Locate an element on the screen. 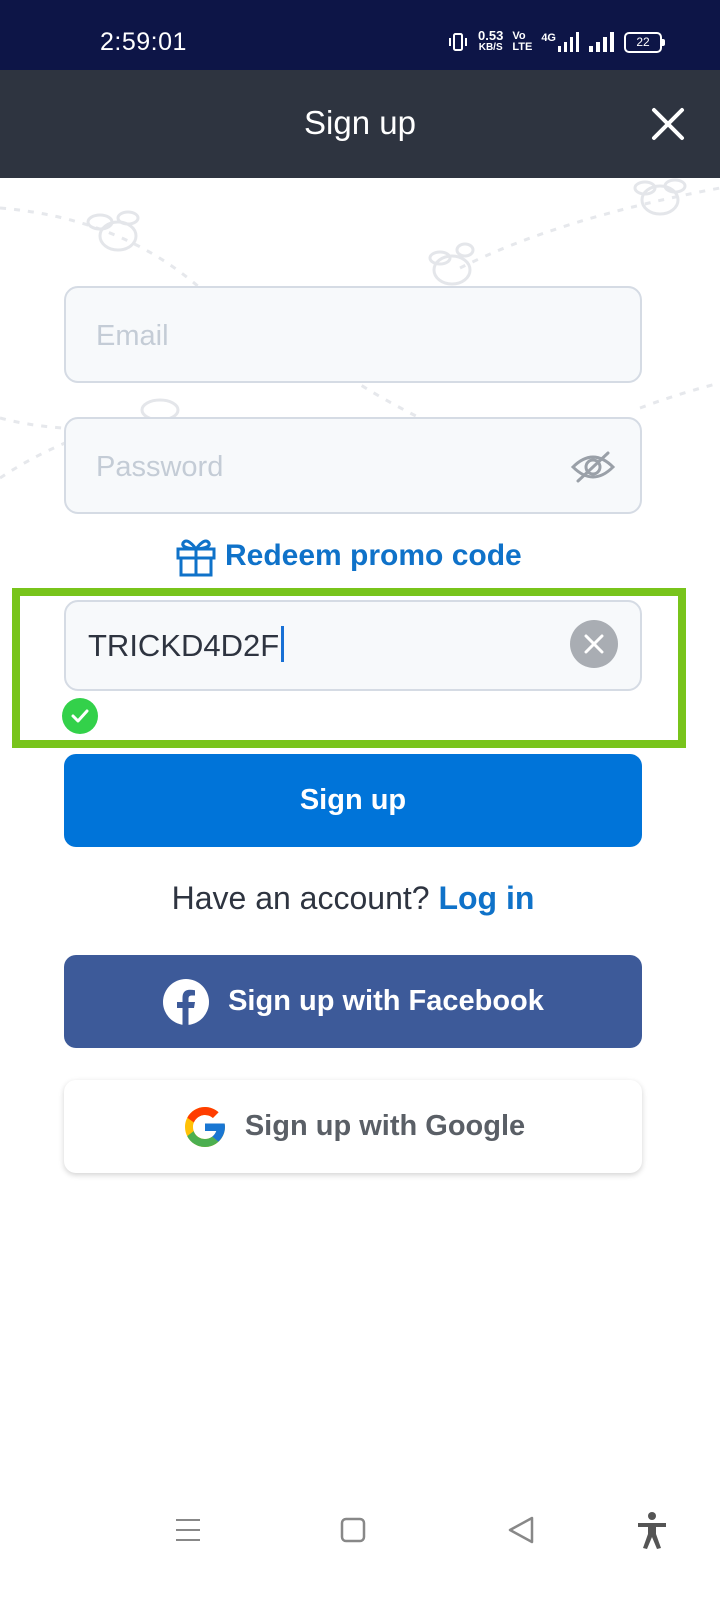  battery-icon: 22 is located at coordinates (644, 42).